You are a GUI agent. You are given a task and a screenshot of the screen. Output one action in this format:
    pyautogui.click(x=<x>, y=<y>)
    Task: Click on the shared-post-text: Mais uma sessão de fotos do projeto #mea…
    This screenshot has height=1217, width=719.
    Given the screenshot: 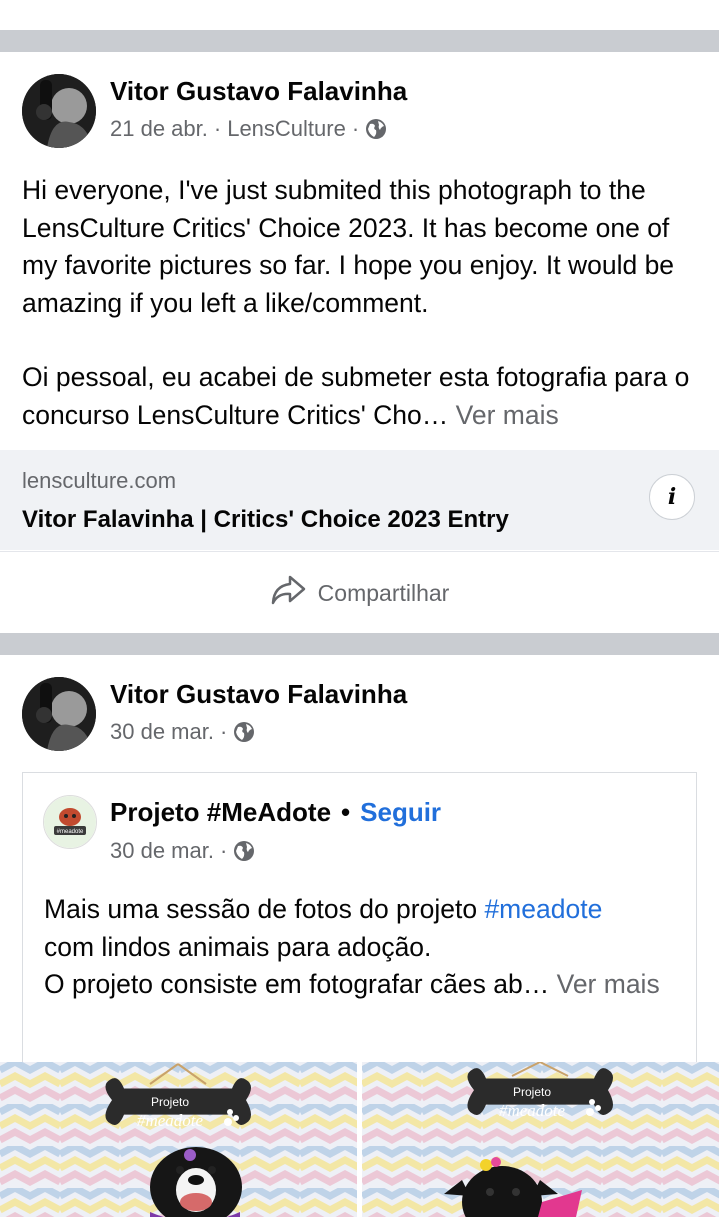 What is the action you would take?
    pyautogui.click(x=364, y=947)
    